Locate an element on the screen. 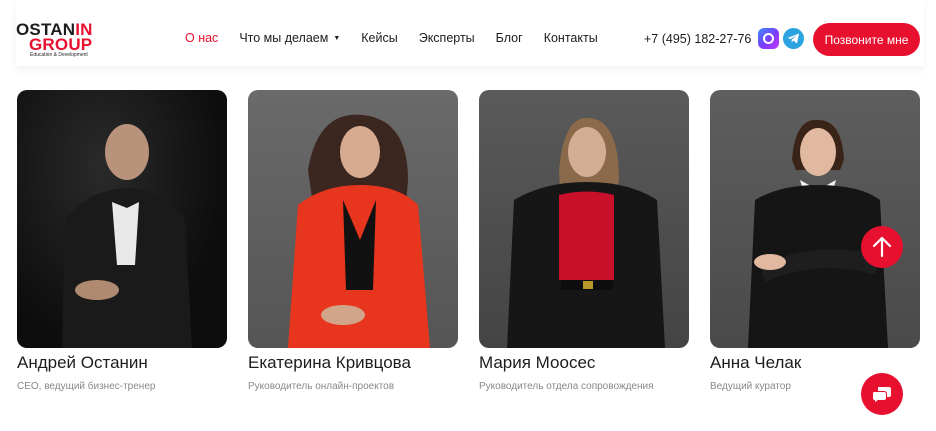 Image resolution: width=936 pixels, height=431 pixels. arrow-up-icon is located at coordinates (882, 247).